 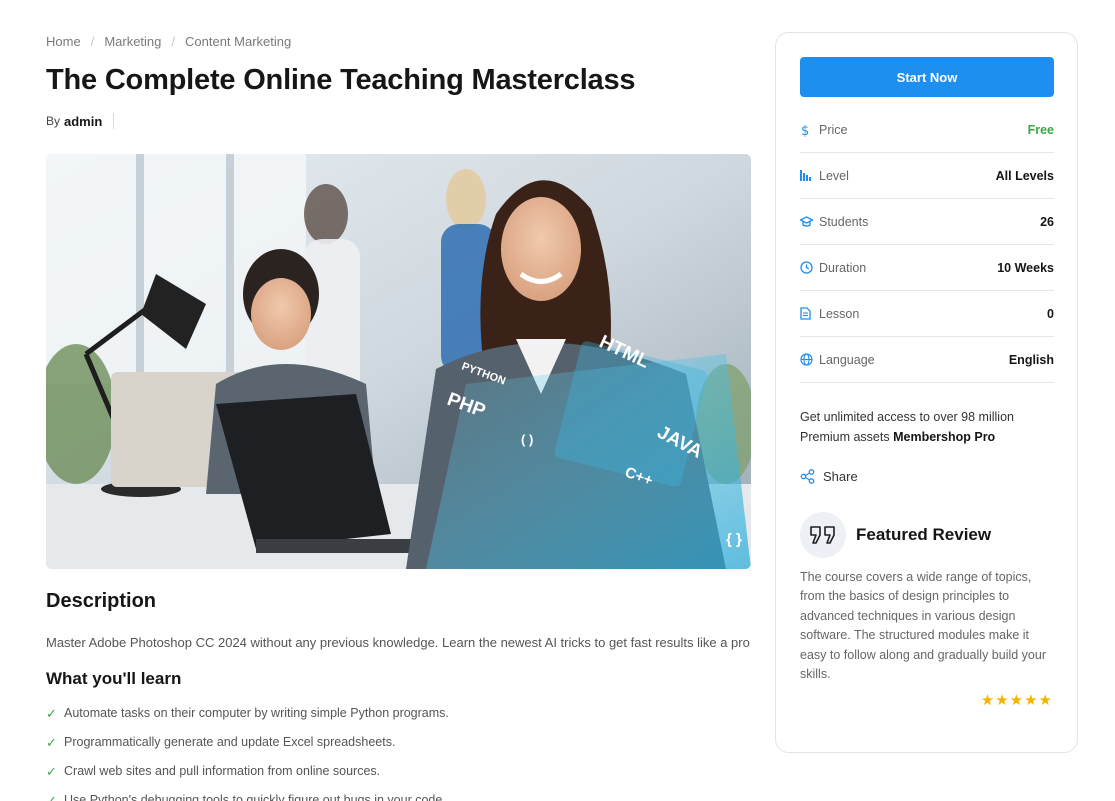 I want to click on meta-row-level: Level All Levels, so click(x=927, y=176).